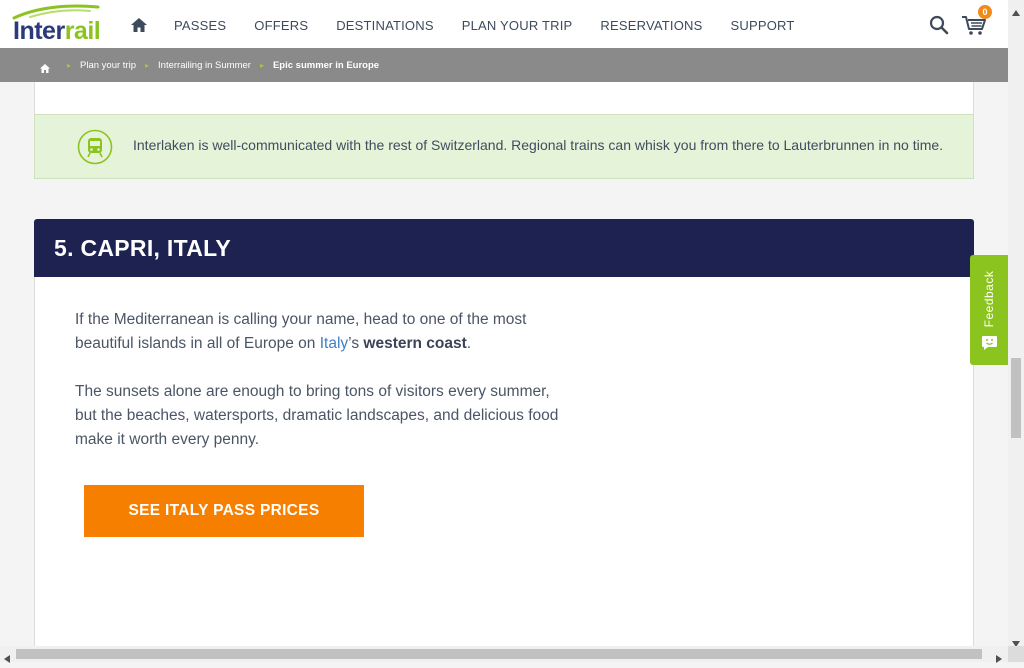  I want to click on para1-end: ., so click(469, 343).